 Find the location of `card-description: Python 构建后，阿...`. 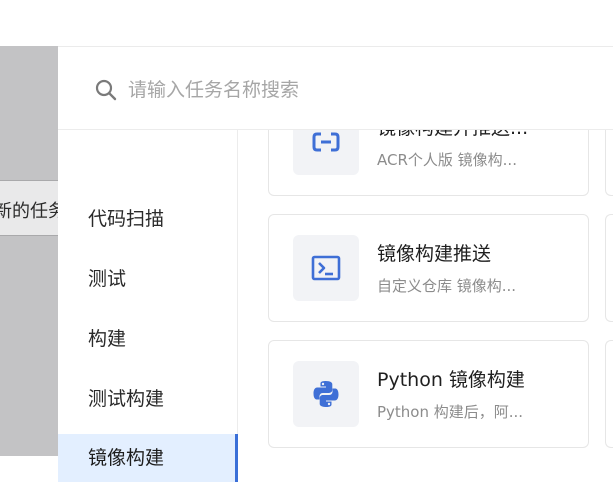

card-description: Python 构建后，阿... is located at coordinates (450, 412).